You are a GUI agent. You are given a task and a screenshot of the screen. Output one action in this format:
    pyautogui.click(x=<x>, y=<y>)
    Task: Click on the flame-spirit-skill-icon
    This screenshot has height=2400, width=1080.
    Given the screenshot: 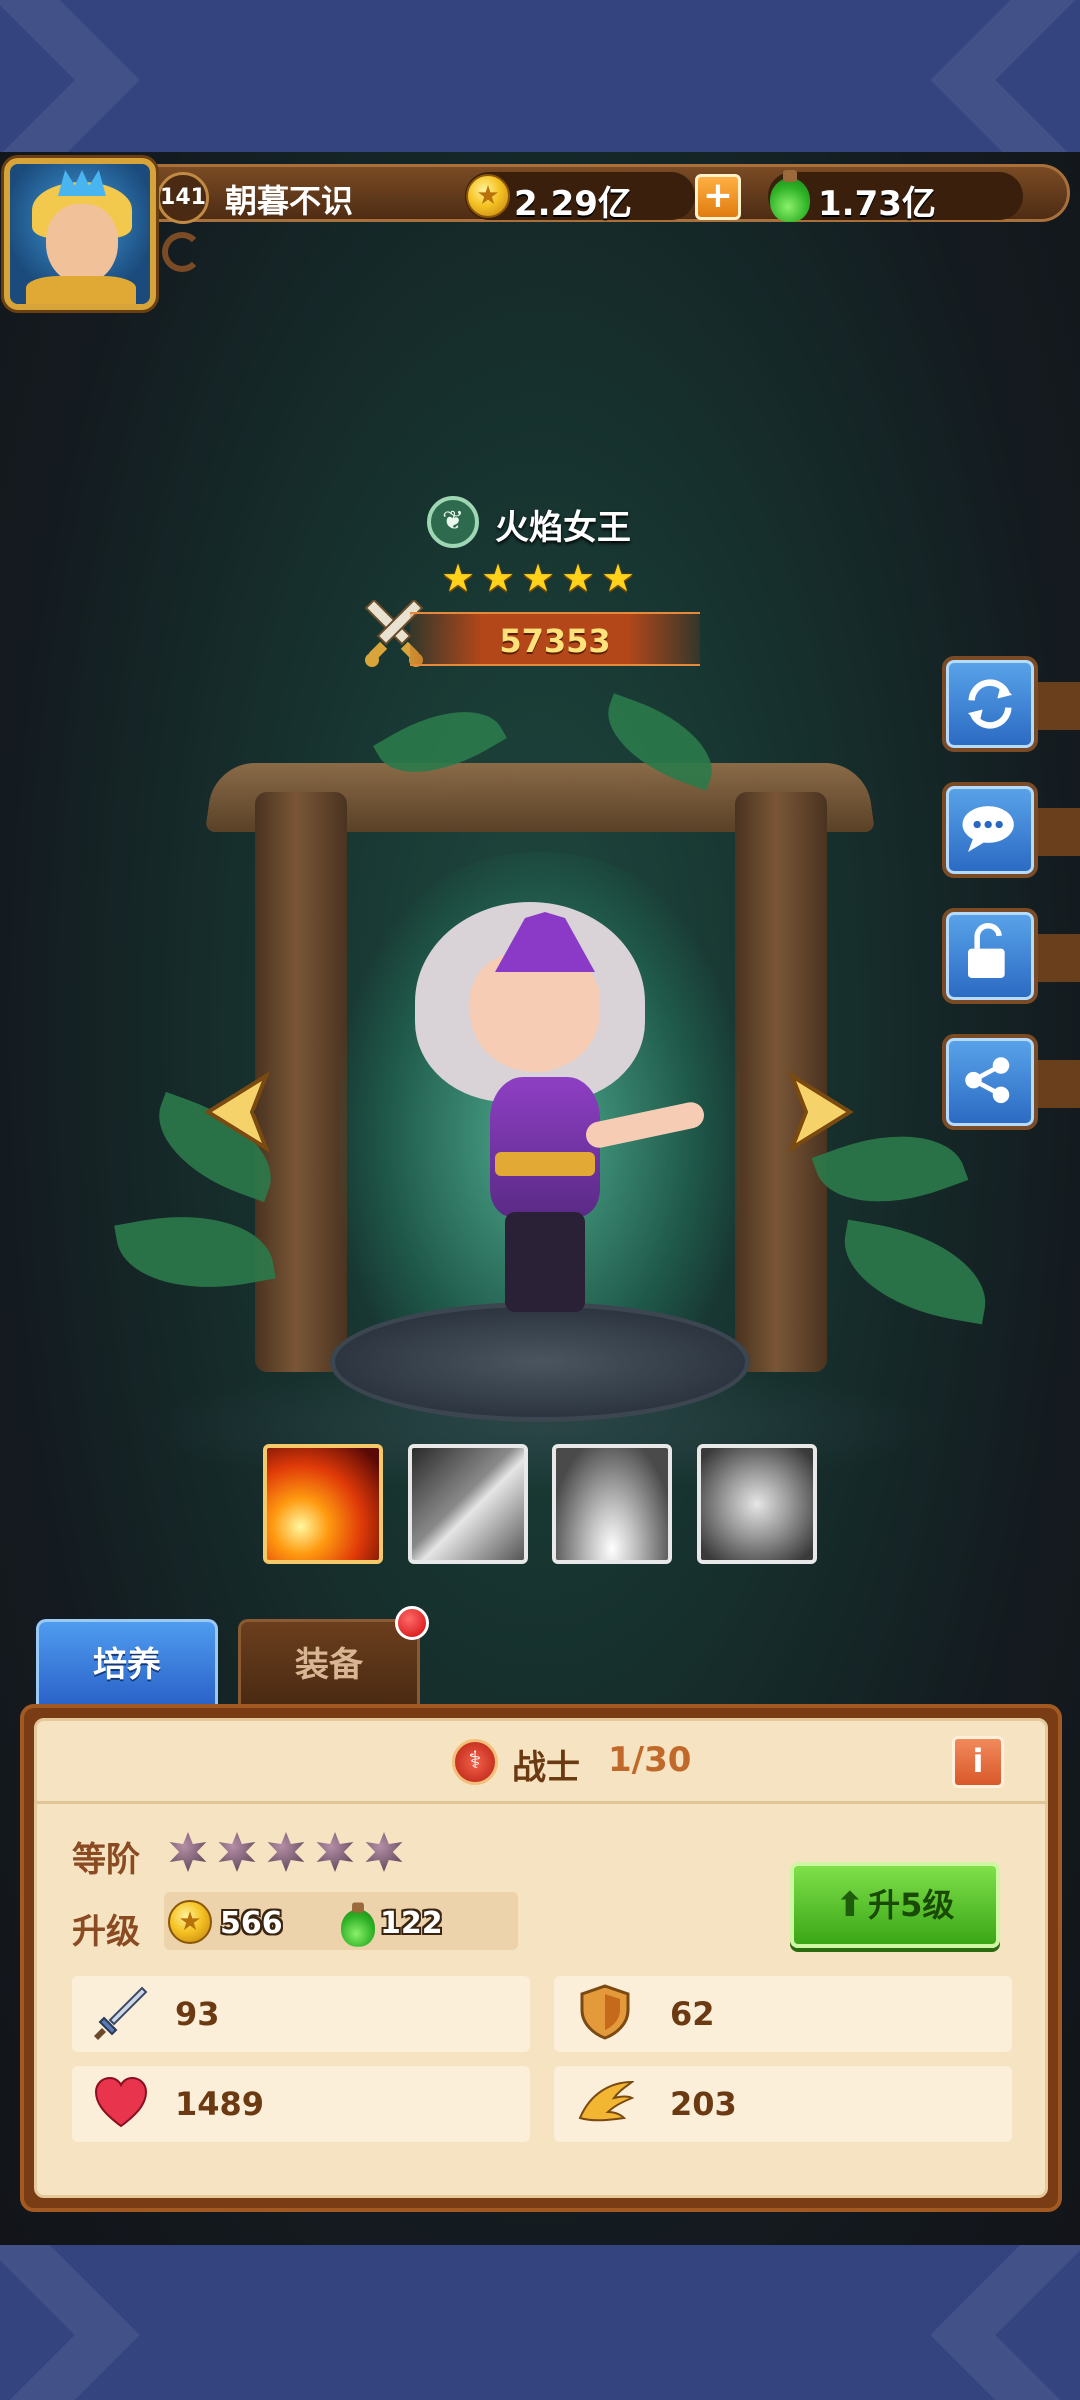 What is the action you would take?
    pyautogui.click(x=757, y=1504)
    